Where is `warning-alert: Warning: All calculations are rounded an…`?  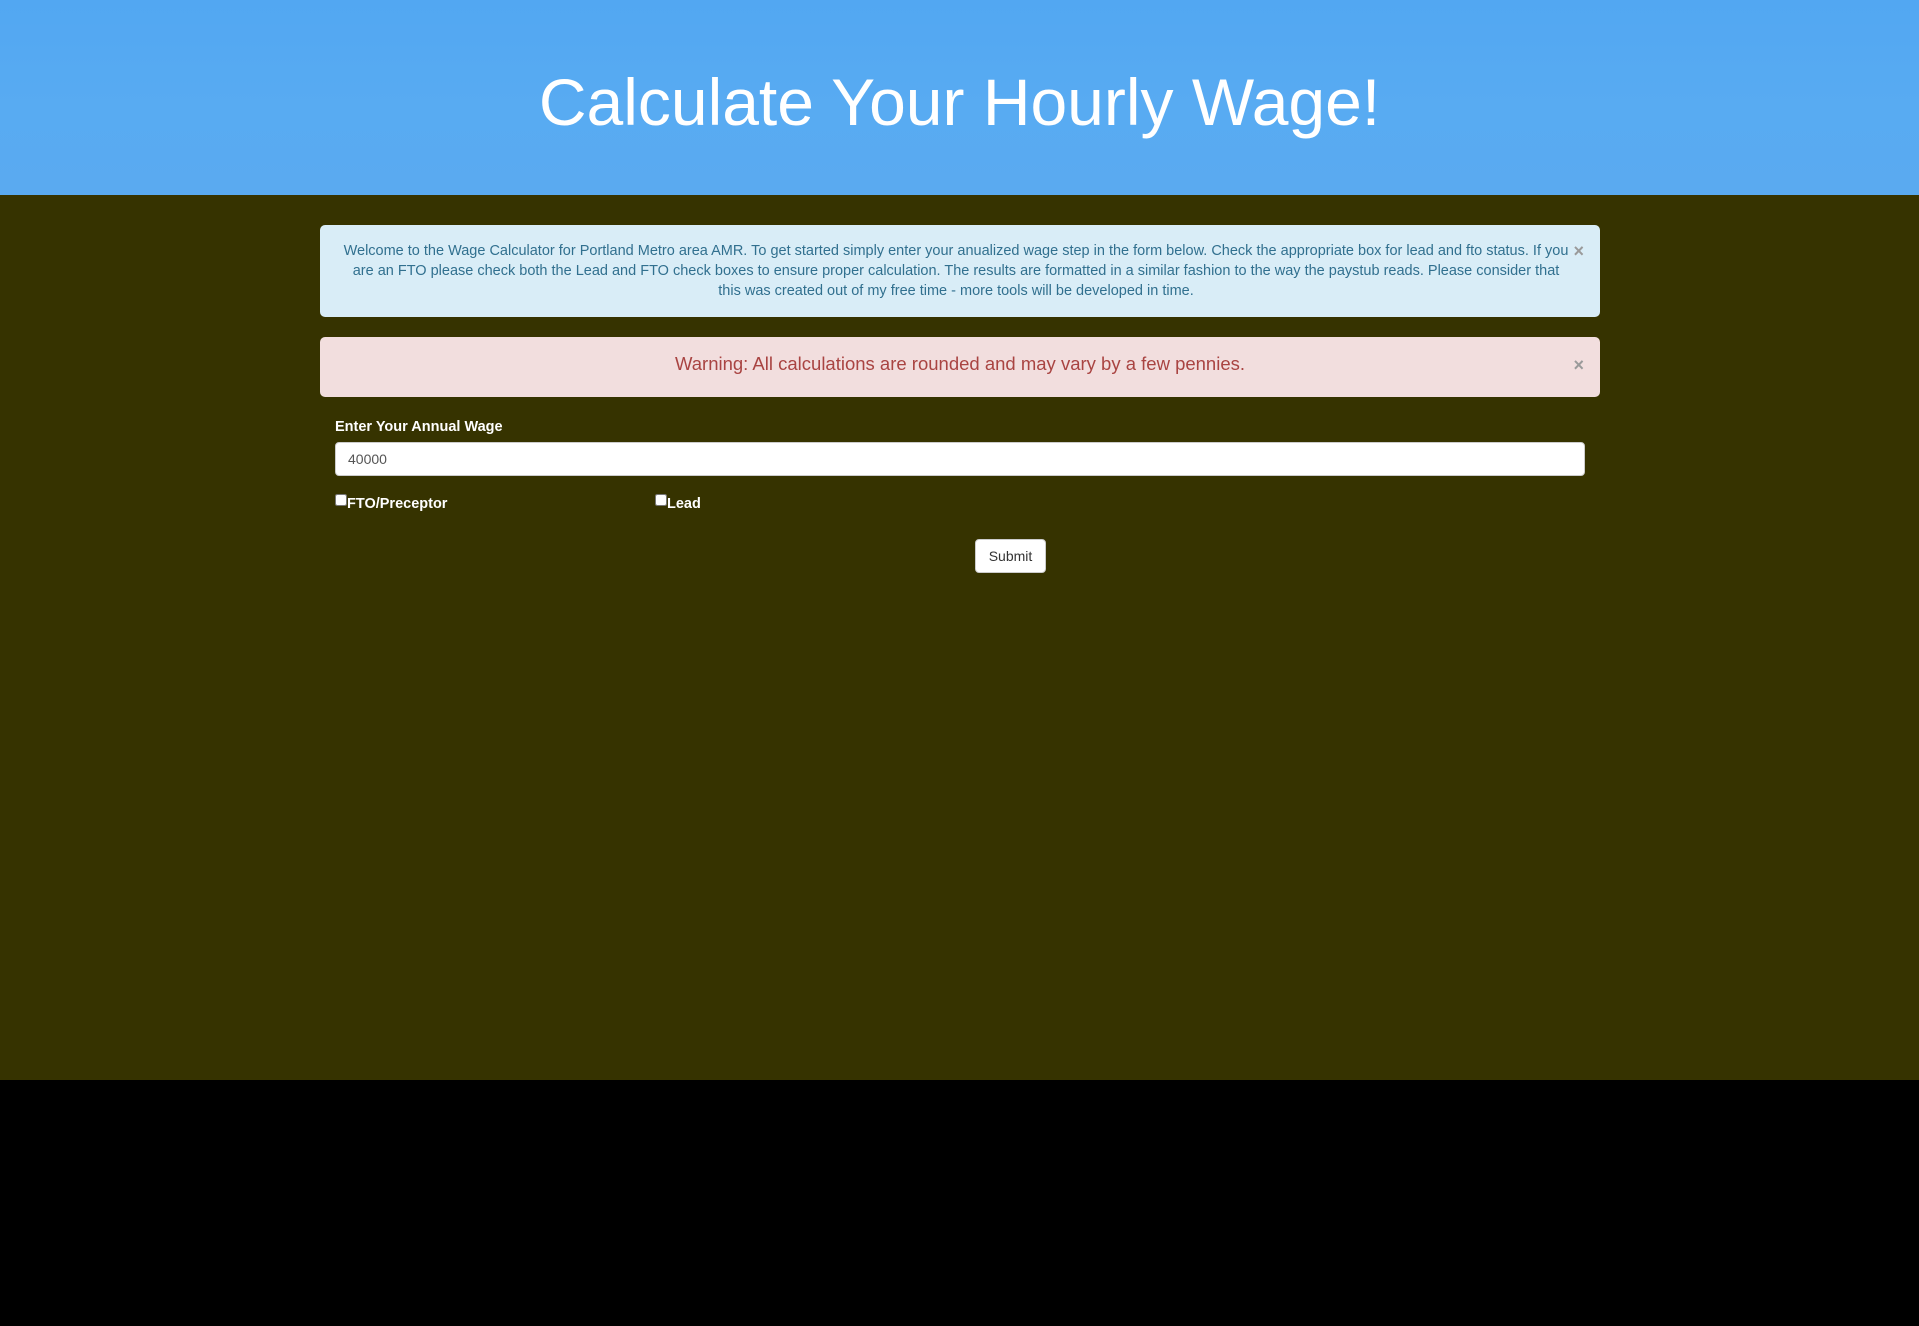
warning-alert: Warning: All calculations are rounded an… is located at coordinates (960, 367).